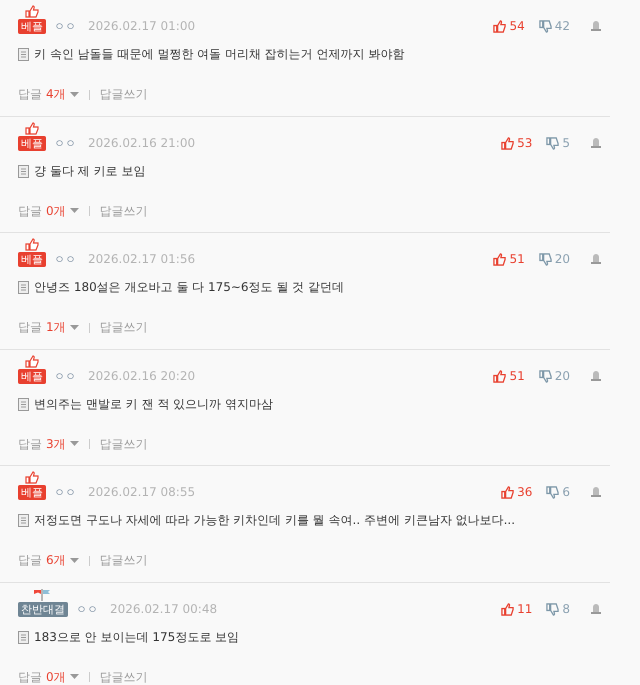  I want to click on comment-text: 변의주는 맨발로 키 잰 적 있으니까 엮지마삼, so click(153, 404).